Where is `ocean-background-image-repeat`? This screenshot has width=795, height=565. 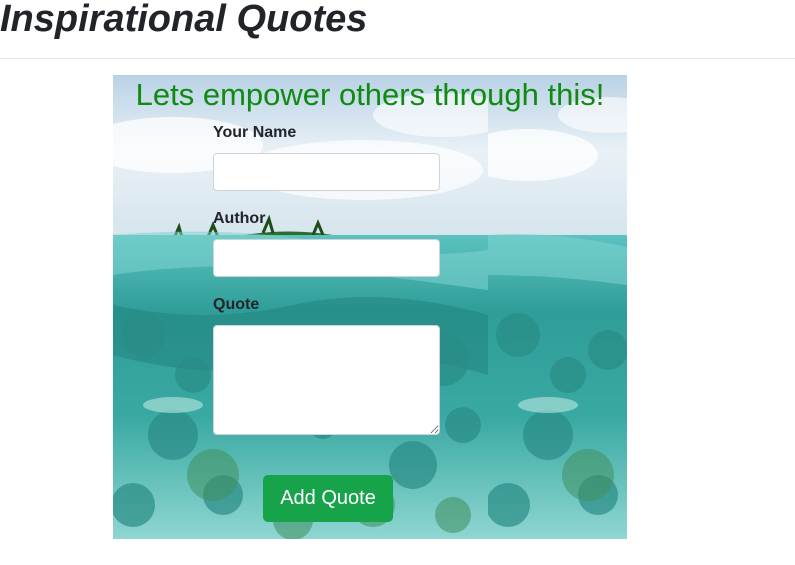 ocean-background-image-repeat is located at coordinates (557, 307).